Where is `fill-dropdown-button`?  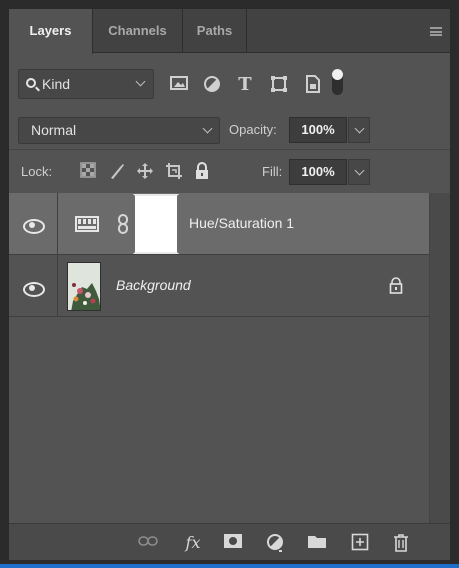
fill-dropdown-button is located at coordinates (359, 172).